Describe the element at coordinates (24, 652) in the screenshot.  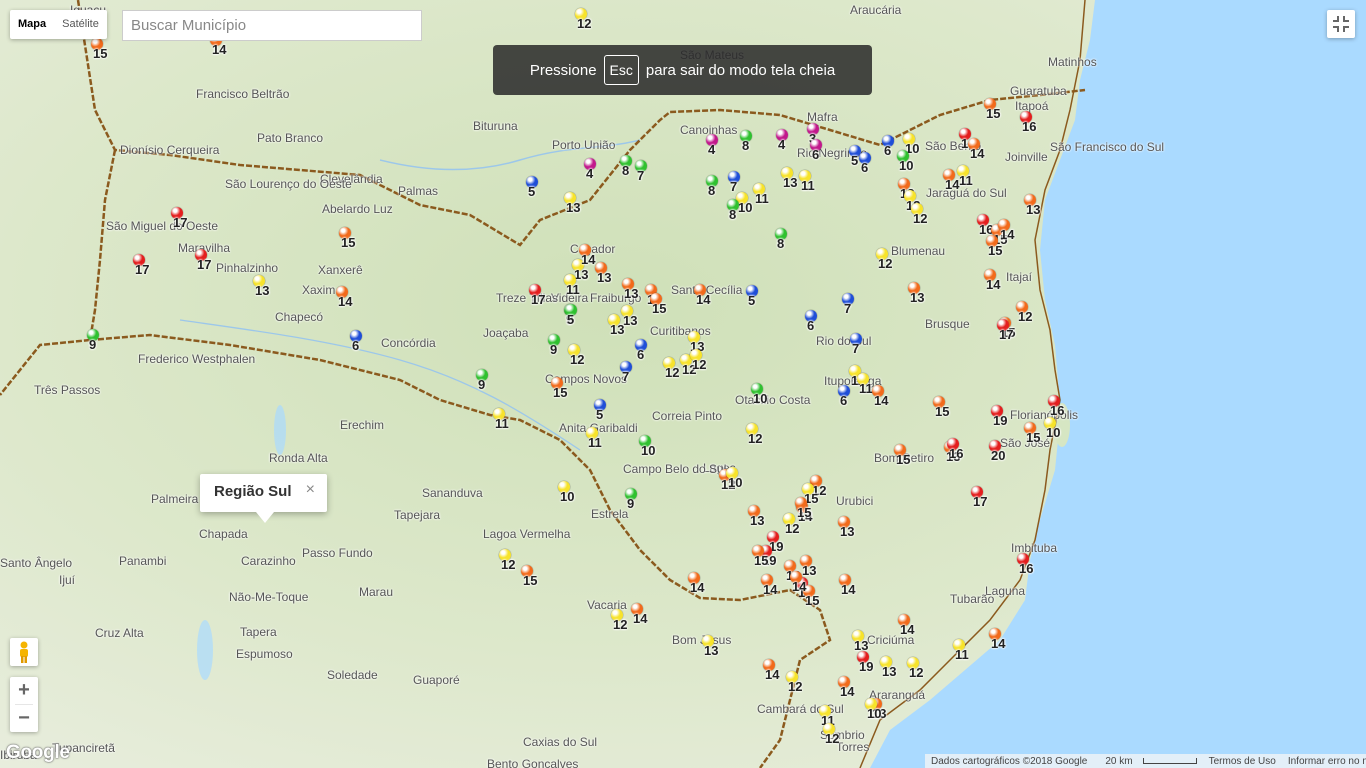
I see `street-view-pegman` at that location.